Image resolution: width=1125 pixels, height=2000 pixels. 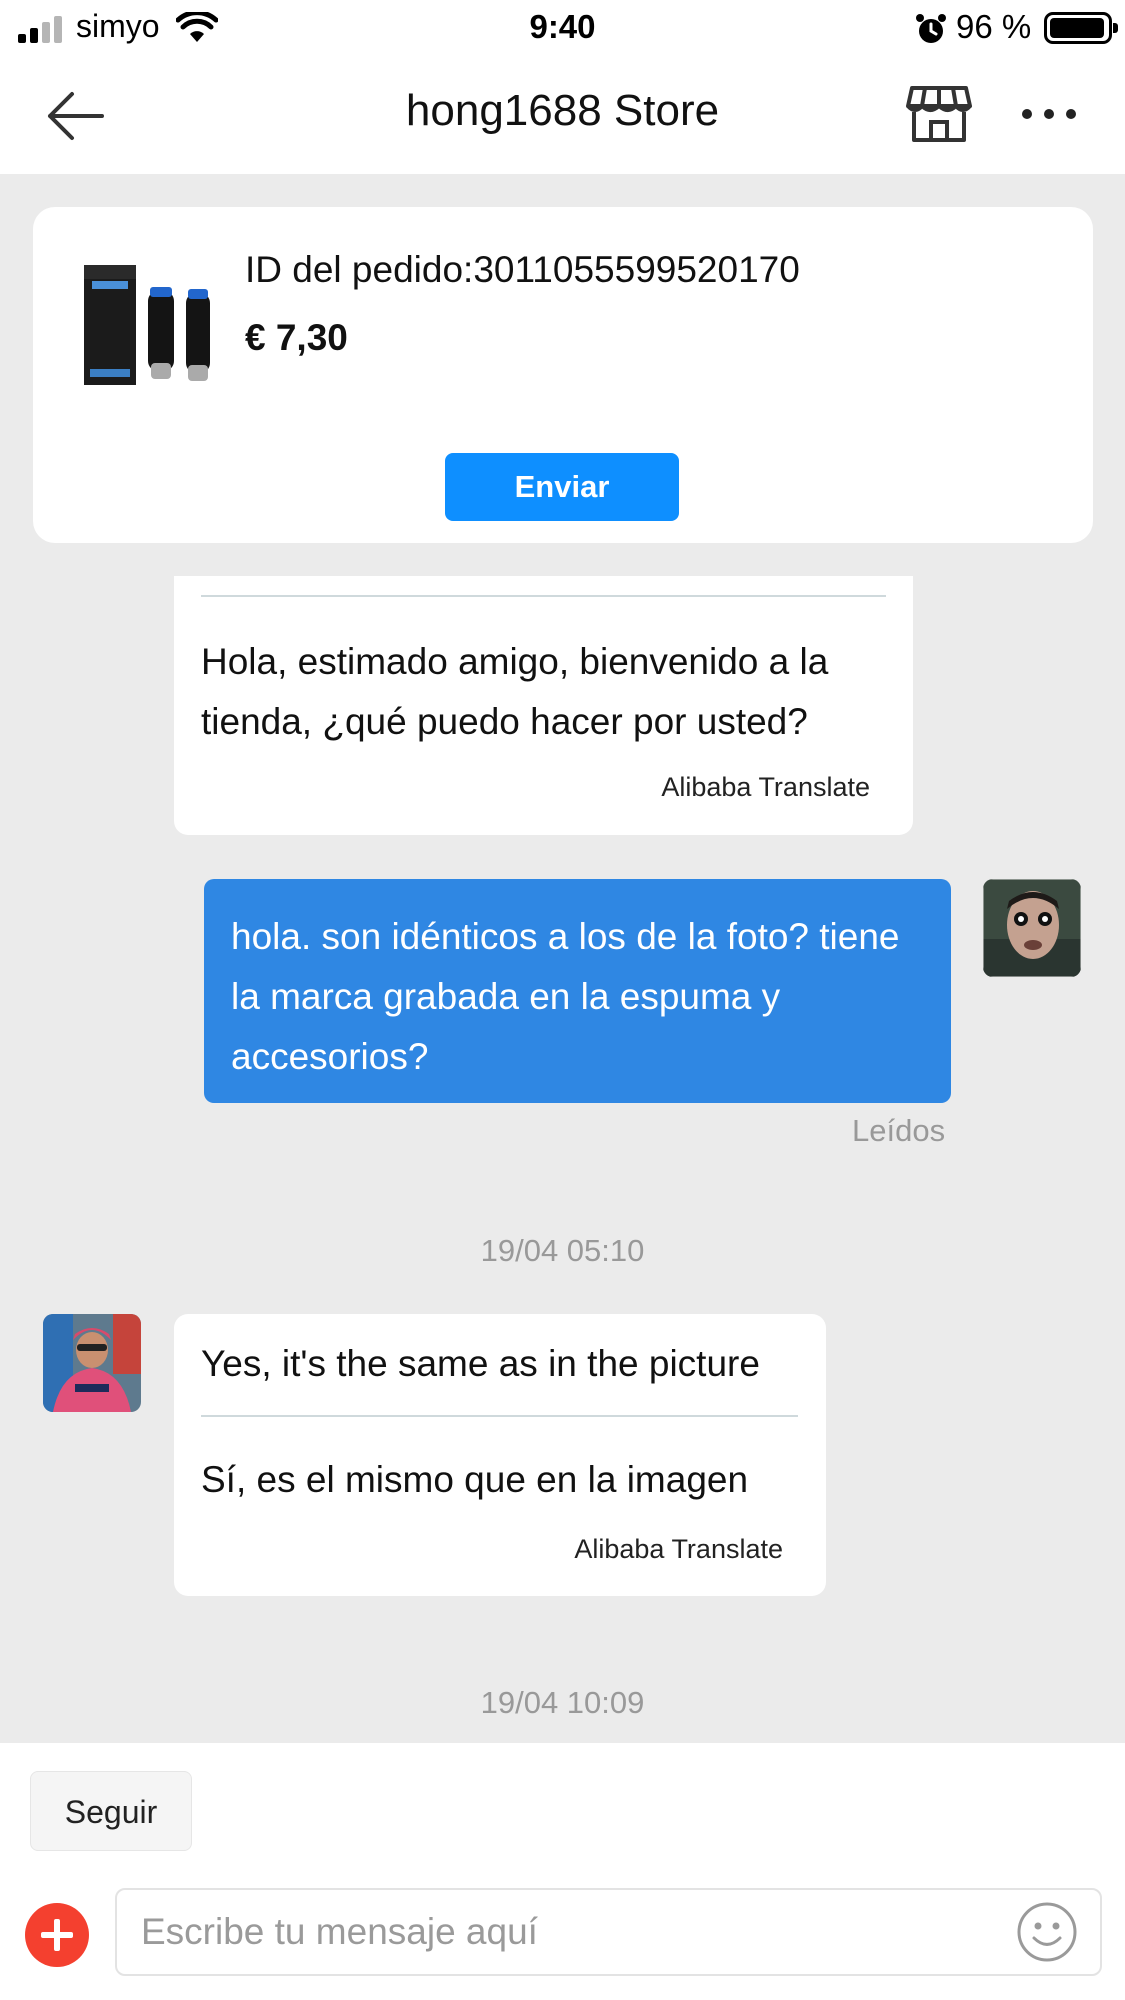 What do you see at coordinates (475, 1479) in the screenshot?
I see `message-translated-text: Sí, es el mismo que en la imagen` at bounding box center [475, 1479].